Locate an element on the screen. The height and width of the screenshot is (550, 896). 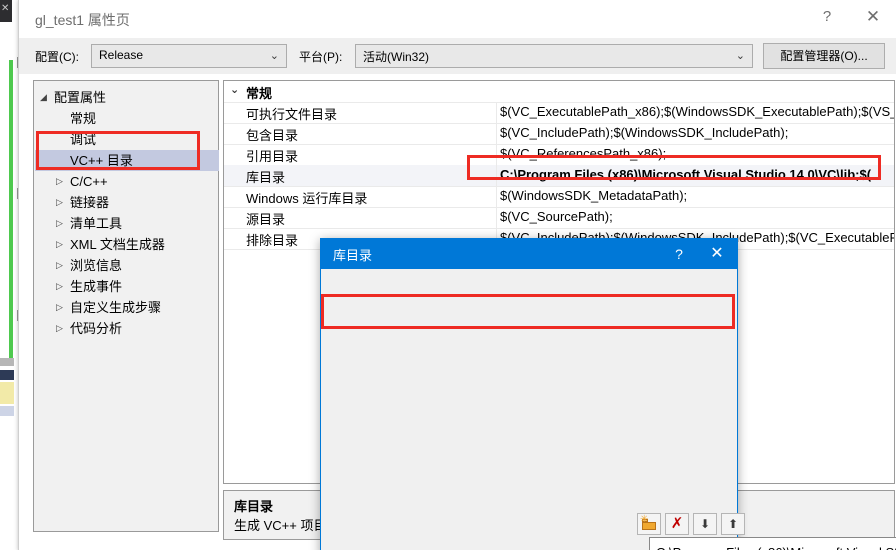
dialog-close-button: ✕ is located at coordinates (717, 254).